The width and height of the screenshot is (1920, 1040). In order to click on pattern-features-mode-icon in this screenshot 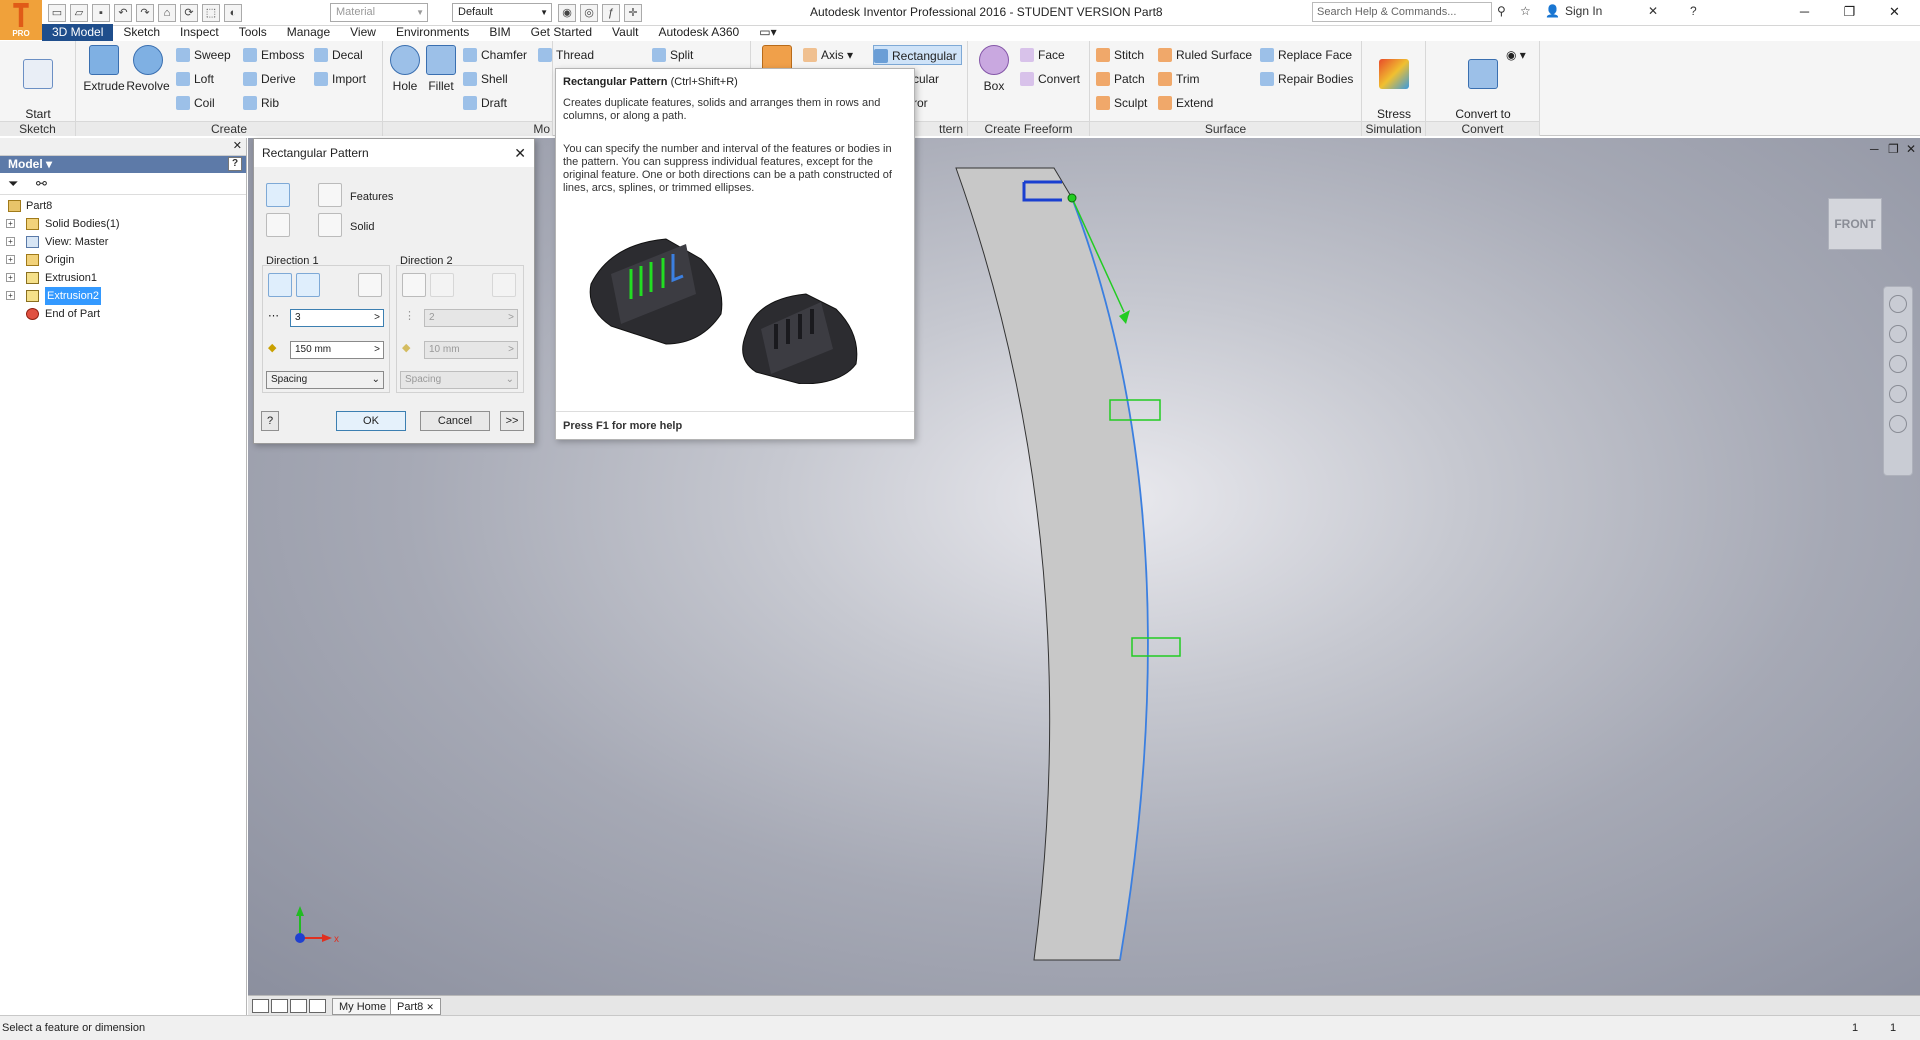, I will do `click(278, 195)`.